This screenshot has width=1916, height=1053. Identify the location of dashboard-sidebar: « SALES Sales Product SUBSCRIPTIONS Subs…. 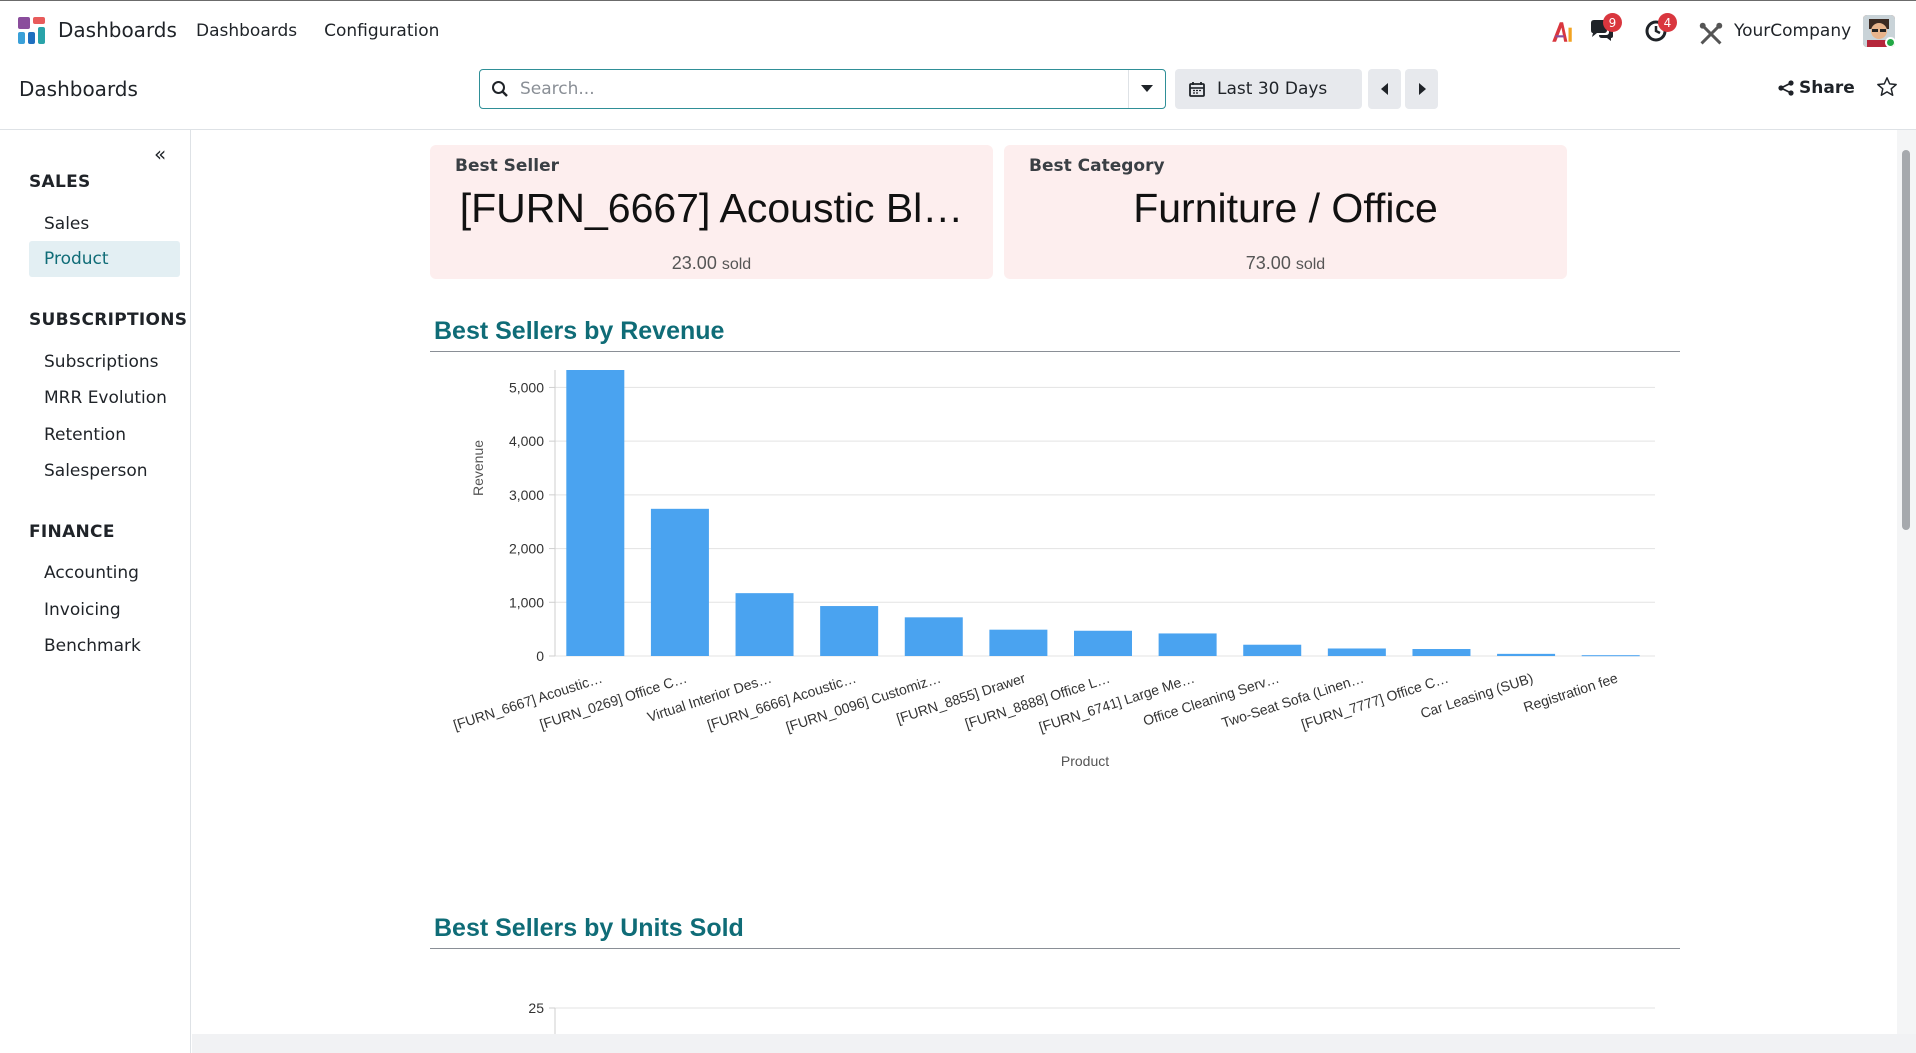
(95, 591).